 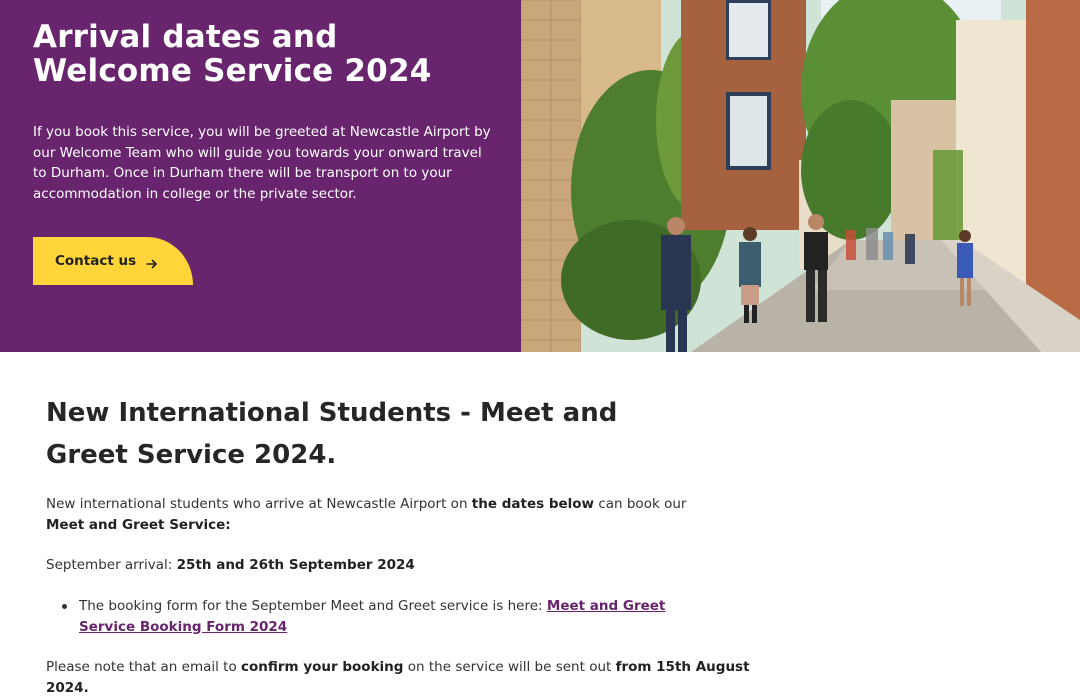 What do you see at coordinates (509, 667) in the screenshot?
I see `note-text-2: on the service will be sent out` at bounding box center [509, 667].